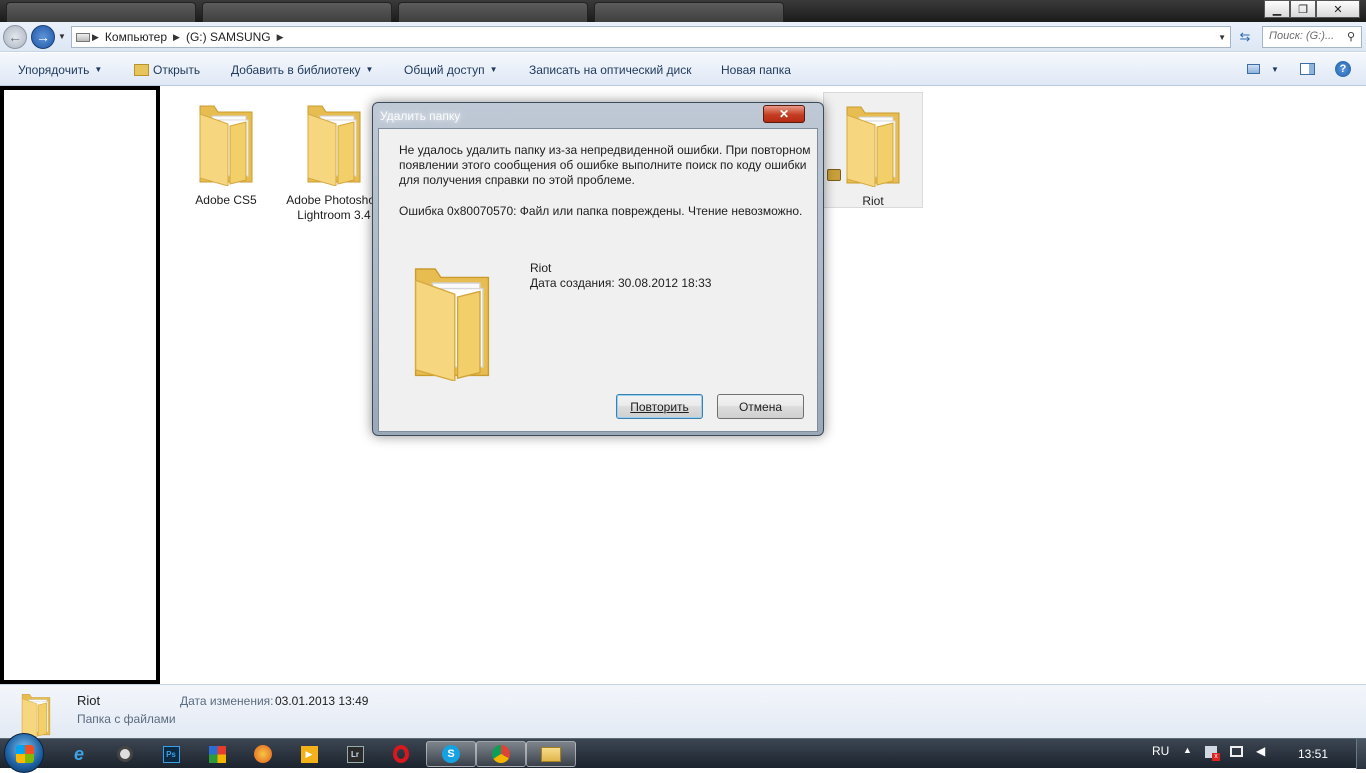 This screenshot has height=773, width=1366. What do you see at coordinates (756, 69) in the screenshot?
I see `new-folder-button: Новая папка` at bounding box center [756, 69].